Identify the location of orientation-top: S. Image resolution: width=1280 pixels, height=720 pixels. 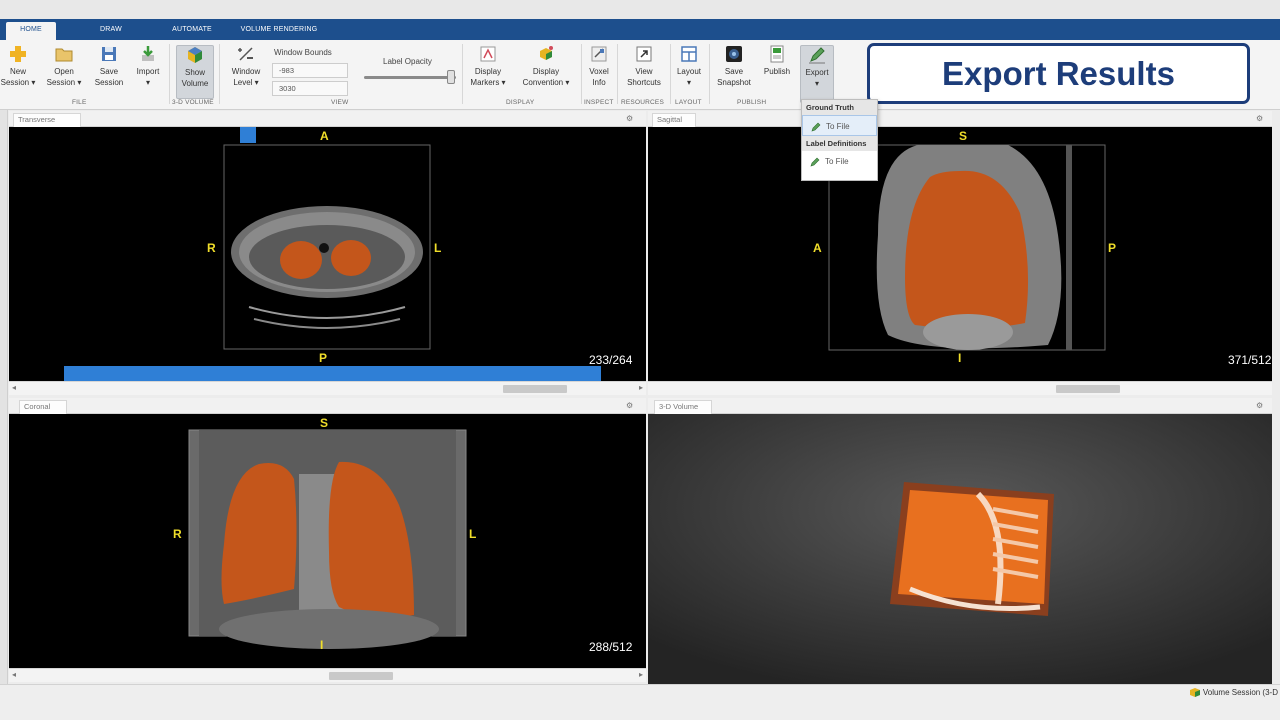
(963, 136).